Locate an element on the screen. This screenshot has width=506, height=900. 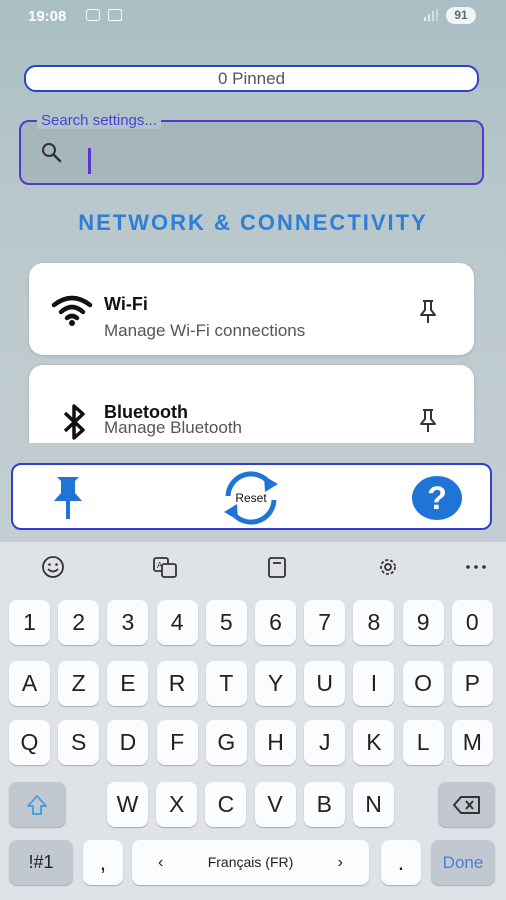
wifi-icon is located at coordinates (72, 310).